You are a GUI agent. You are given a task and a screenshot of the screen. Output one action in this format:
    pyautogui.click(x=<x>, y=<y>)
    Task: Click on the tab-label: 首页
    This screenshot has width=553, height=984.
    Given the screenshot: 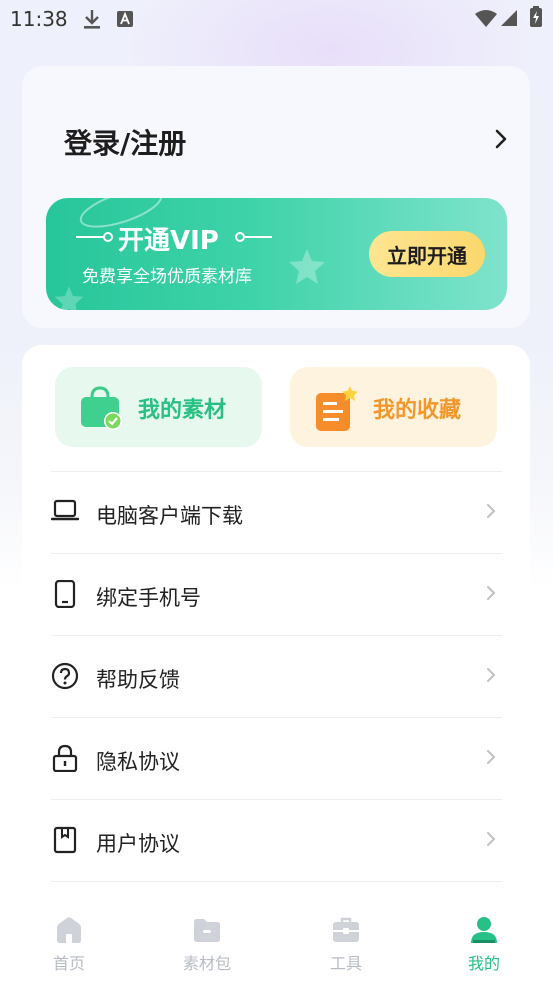 What is the action you would take?
    pyautogui.click(x=68, y=963)
    